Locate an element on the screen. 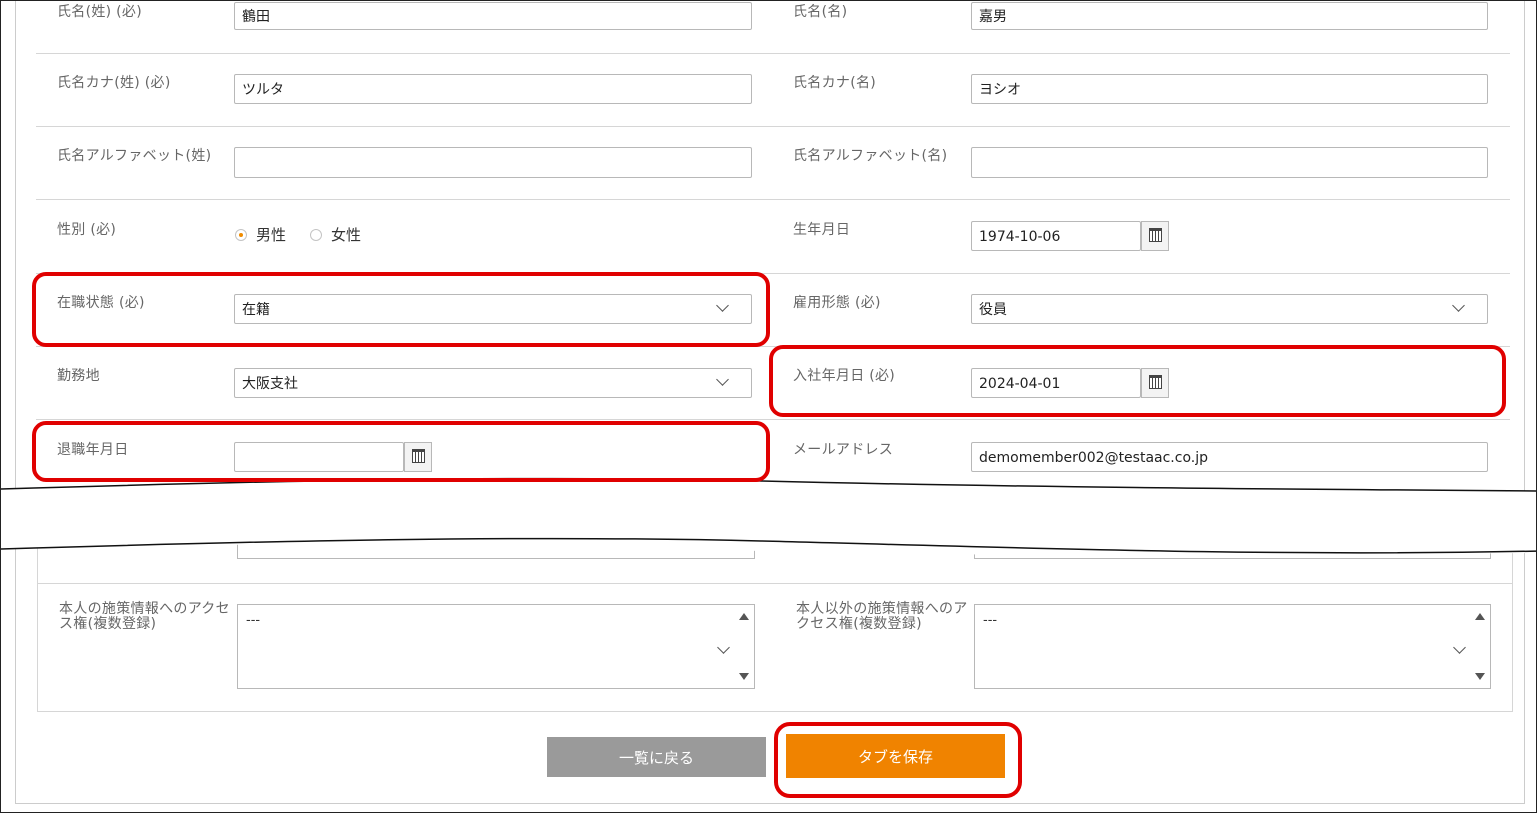 The image size is (1539, 815). highlight-retirement-date is located at coordinates (401, 451).